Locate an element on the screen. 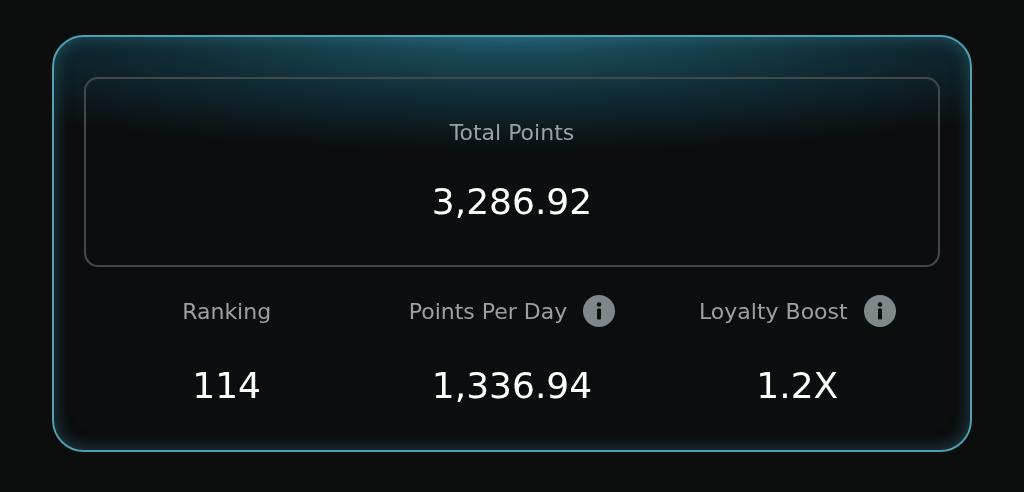  stat-label: Points Per Day is located at coordinates (488, 311).